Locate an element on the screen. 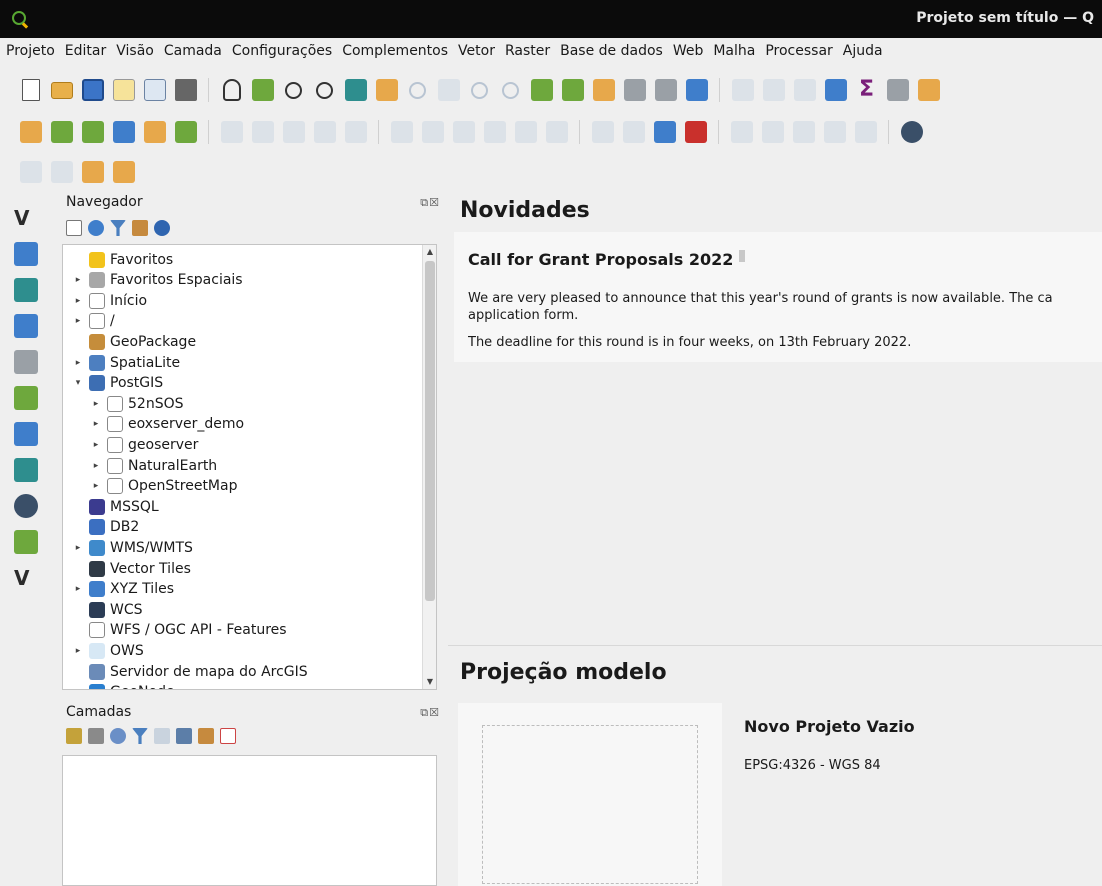 The height and width of the screenshot is (886, 1102). bookmark-button is located at coordinates (603, 90).